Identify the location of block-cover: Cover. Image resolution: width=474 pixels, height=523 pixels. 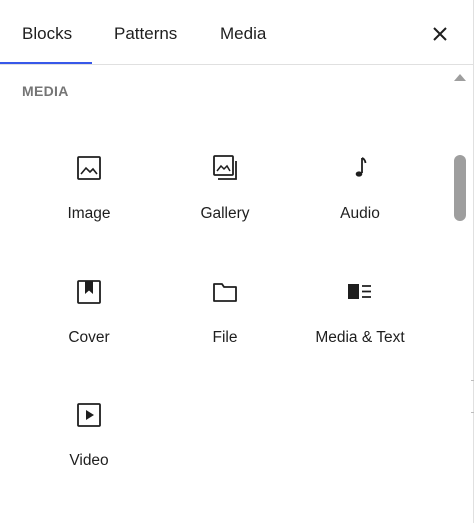
(89, 333).